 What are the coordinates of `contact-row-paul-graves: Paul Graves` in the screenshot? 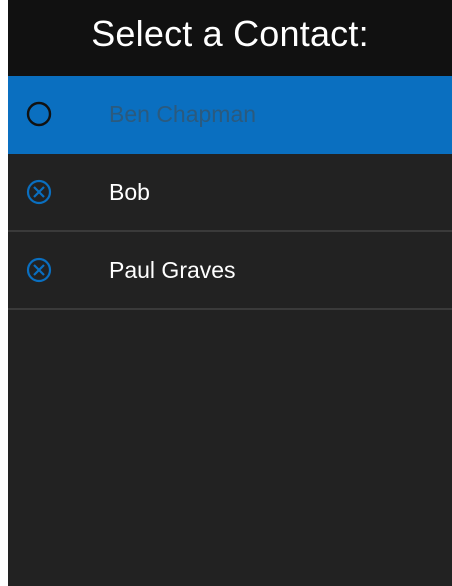 It's located at (230, 271).